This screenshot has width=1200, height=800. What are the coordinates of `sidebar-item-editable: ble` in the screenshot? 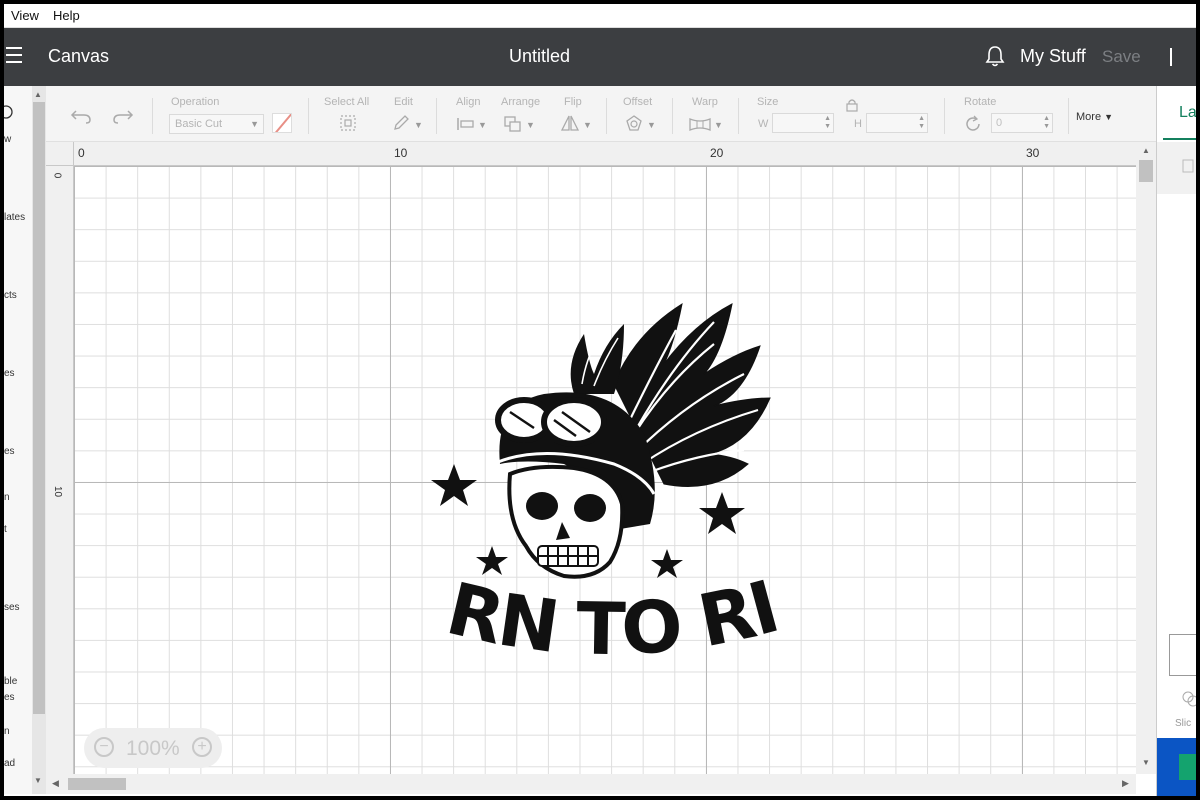 It's located at (10, 681).